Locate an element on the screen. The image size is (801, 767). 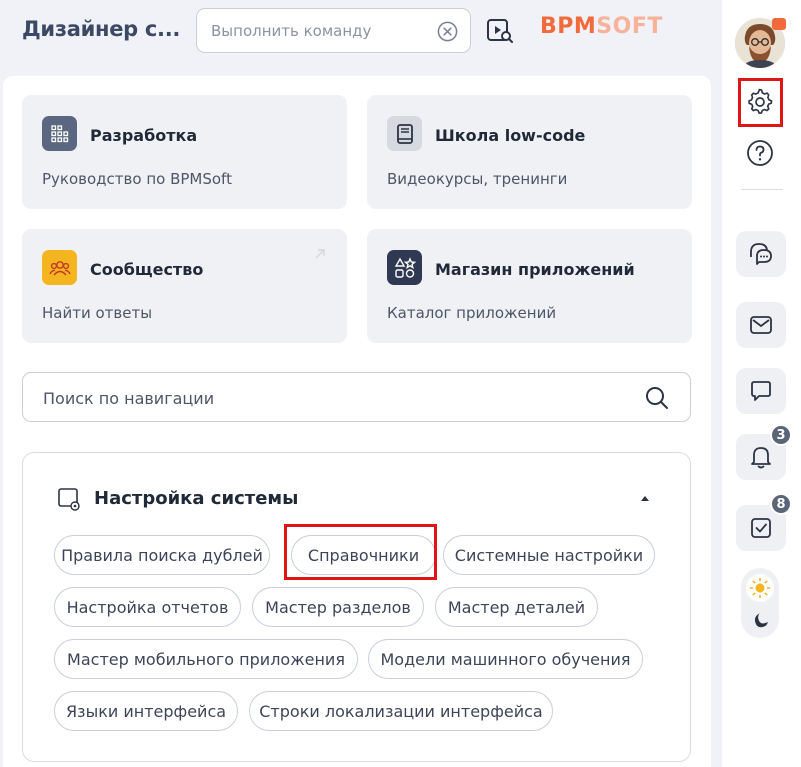
chip-interface-languages: Языки интерфейса is located at coordinates (146, 711).